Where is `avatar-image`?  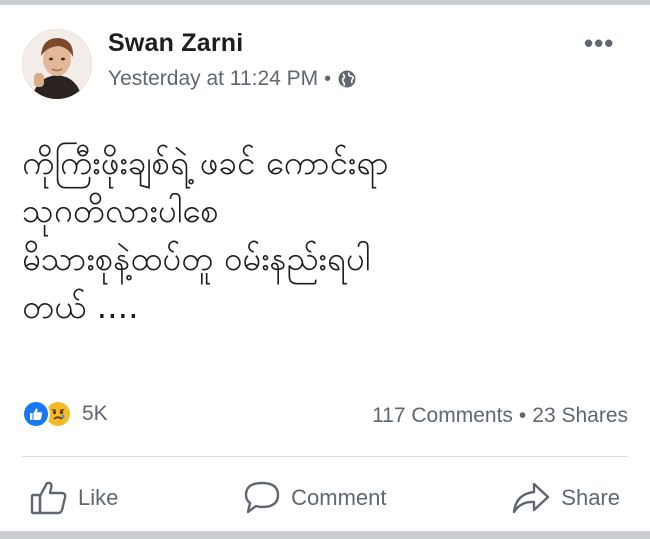 avatar-image is located at coordinates (57, 64).